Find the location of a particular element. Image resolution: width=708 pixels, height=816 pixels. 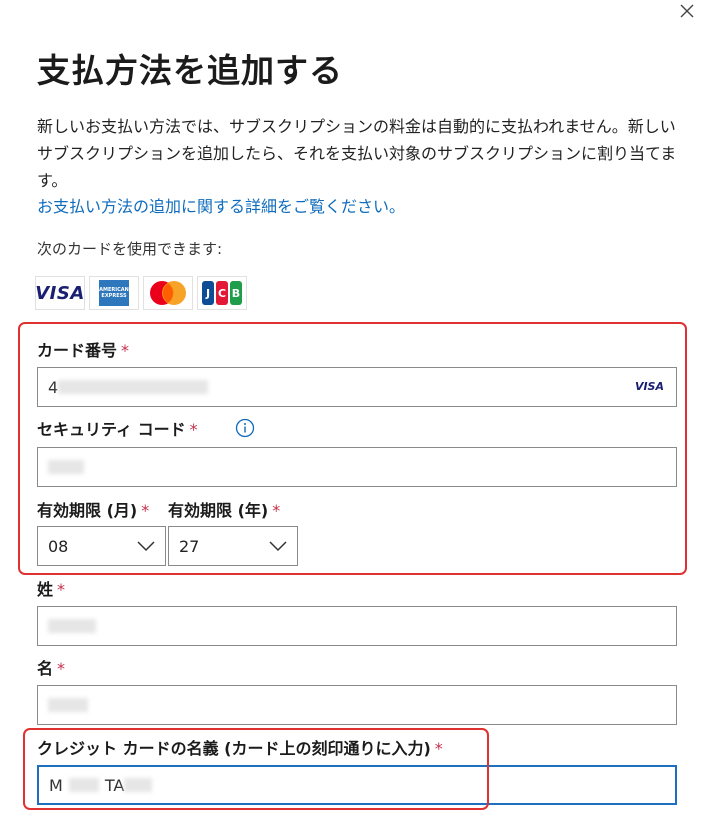

card-number-input: 4 VISA is located at coordinates (357, 387).